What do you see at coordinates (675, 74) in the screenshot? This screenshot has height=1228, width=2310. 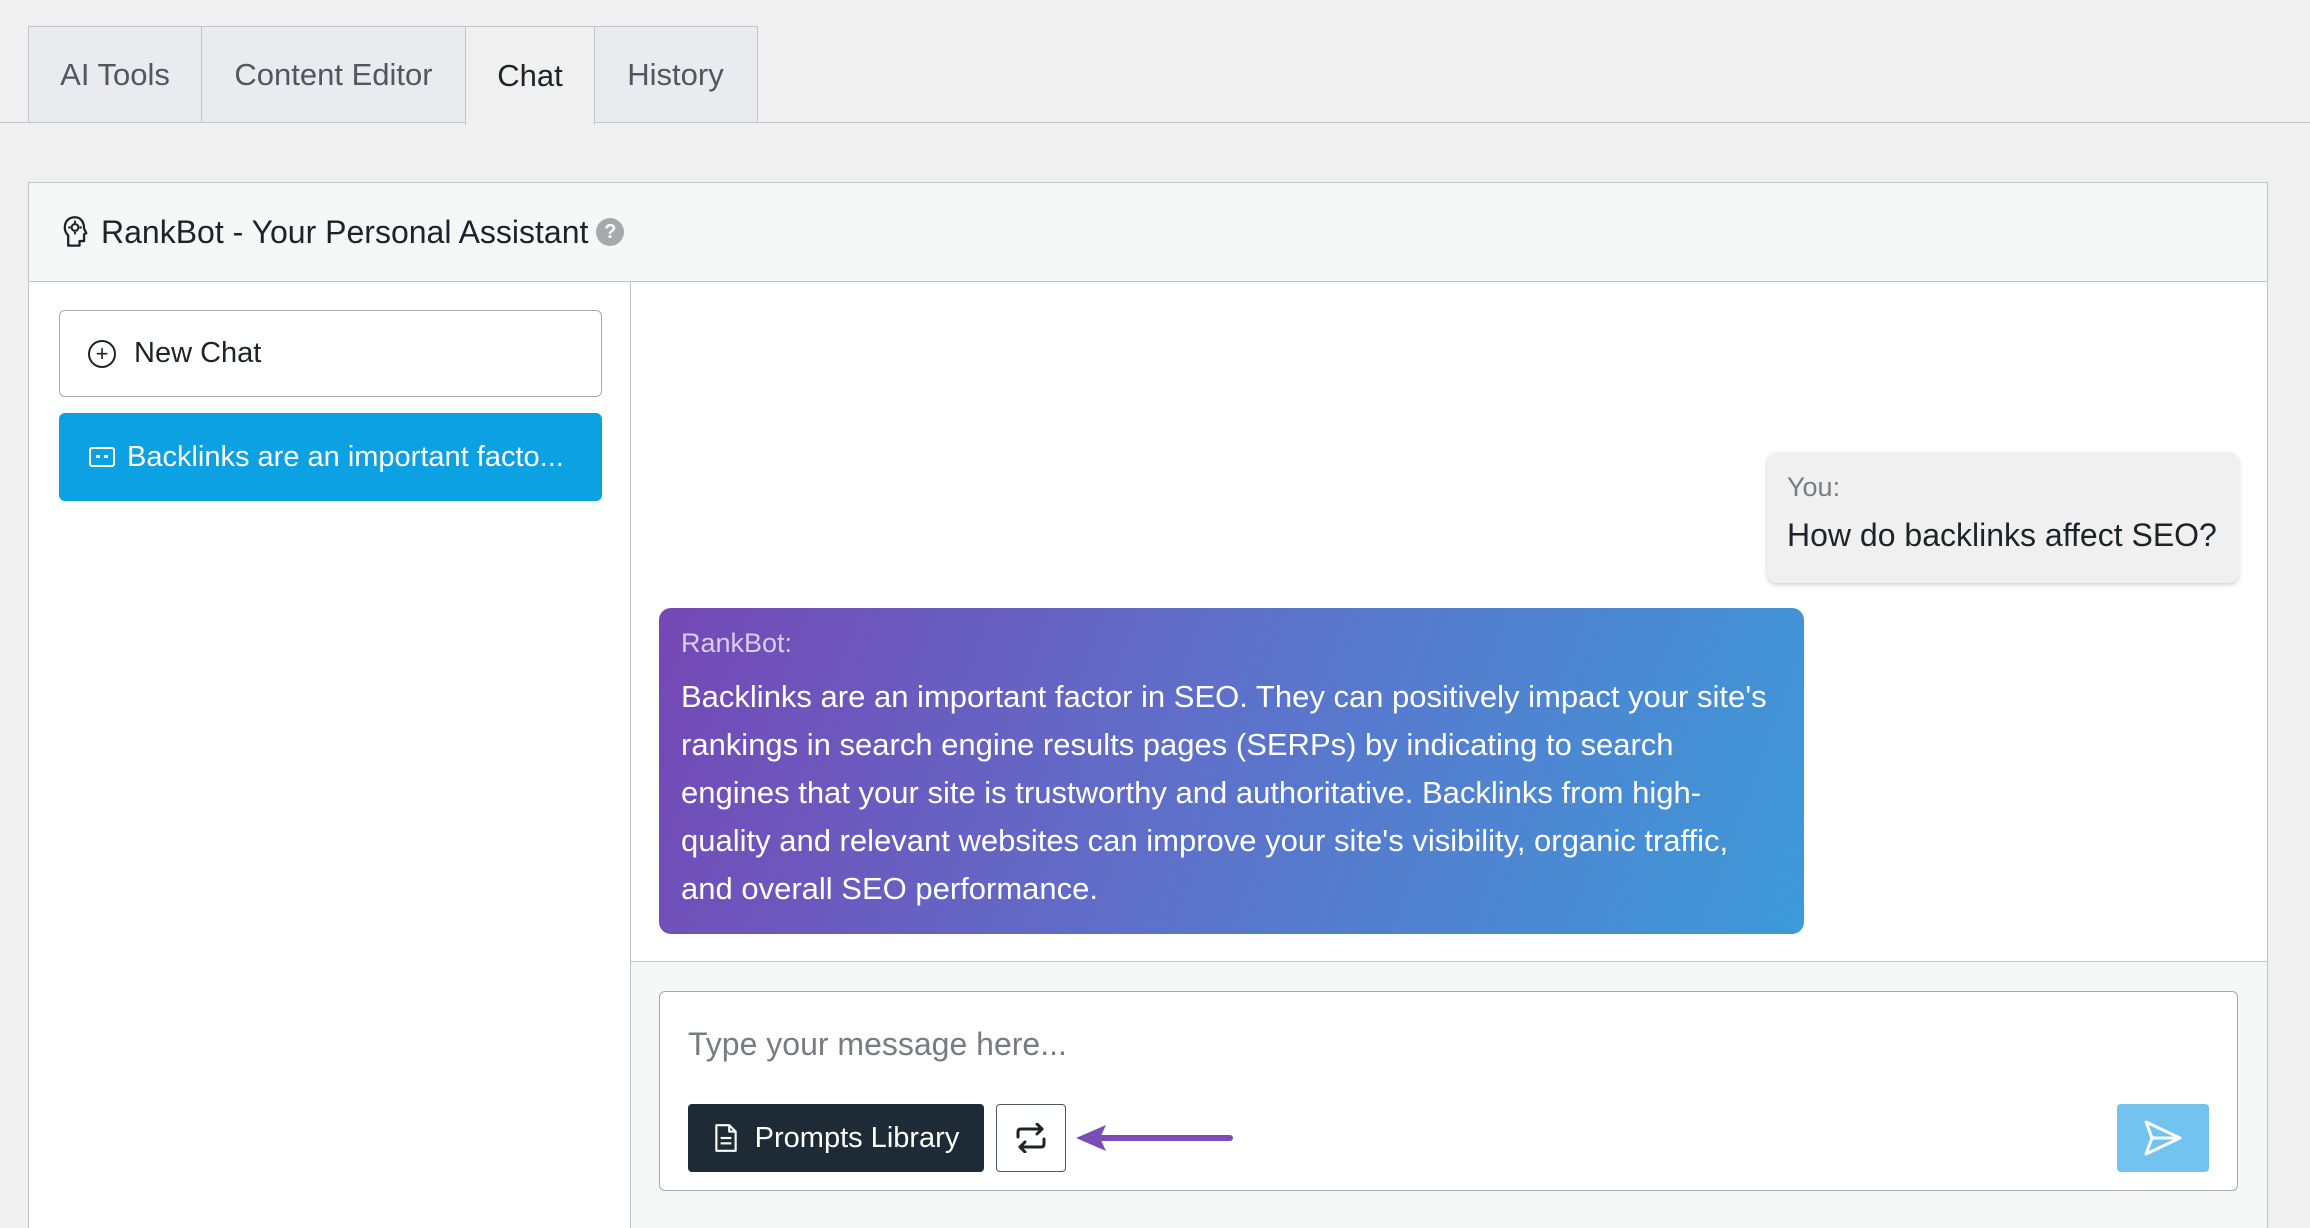 I see `tab-history: History` at bounding box center [675, 74].